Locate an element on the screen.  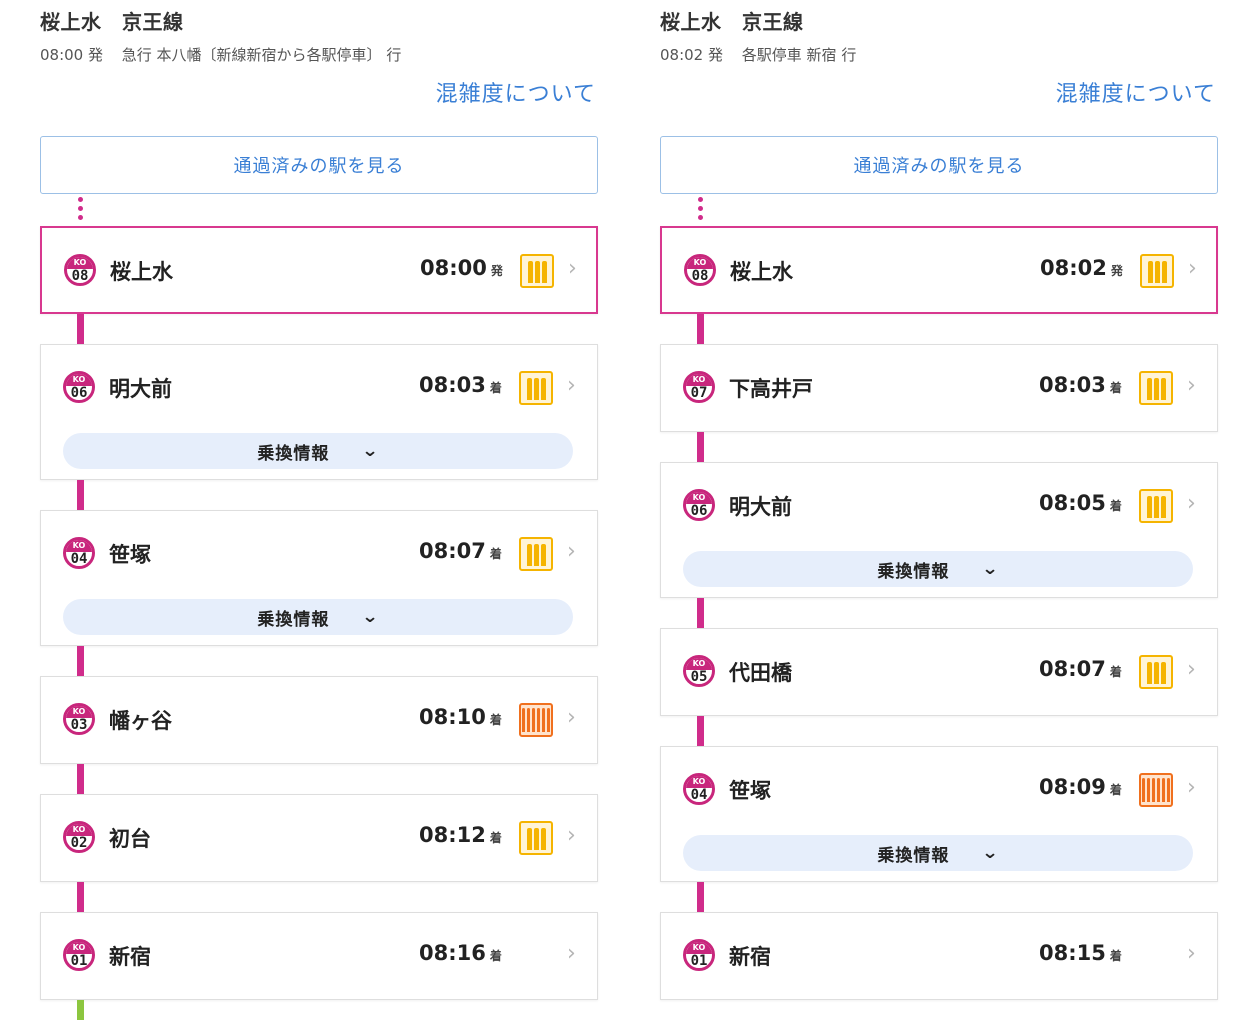
current-station-card: KO 08 桜上水 08:00 発 › is located at coordinates (319, 270).